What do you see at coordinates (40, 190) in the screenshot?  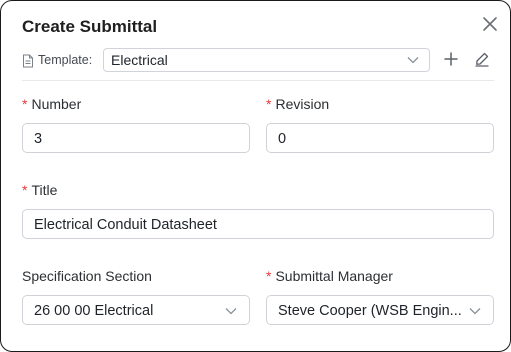 I see `title-label: * Title` at bounding box center [40, 190].